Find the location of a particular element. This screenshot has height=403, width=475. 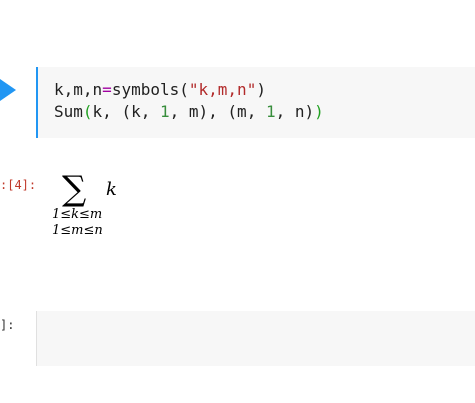

code-token: k, (k, is located at coordinates (126, 111).